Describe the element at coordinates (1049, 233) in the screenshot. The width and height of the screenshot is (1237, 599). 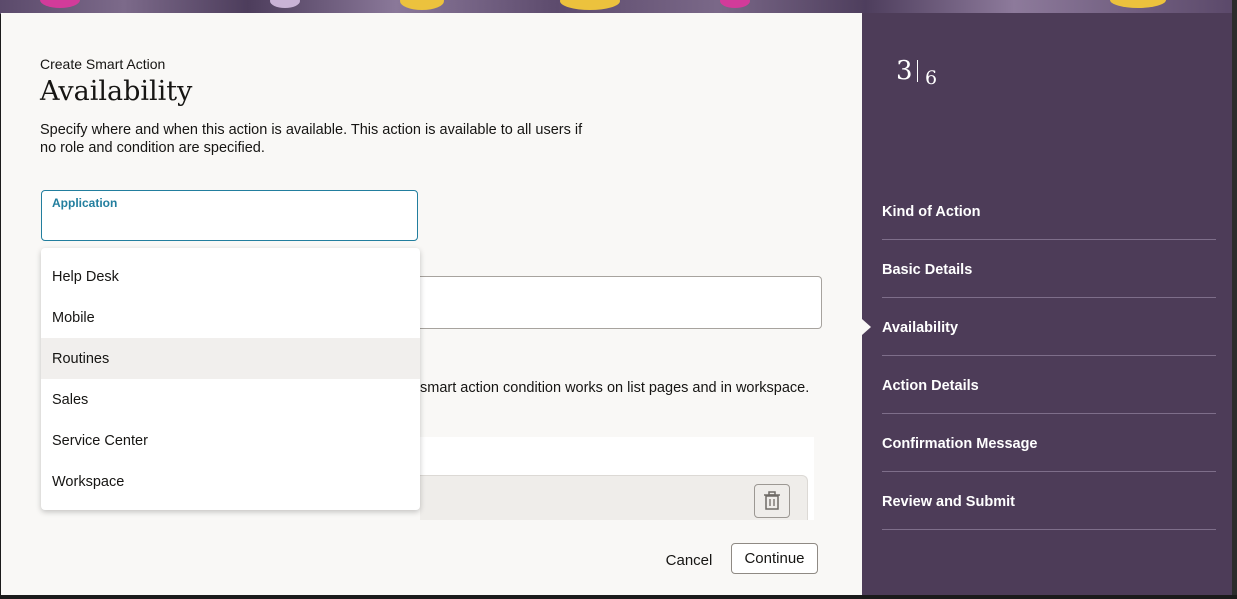
I see `step-kind-of-action: Kind of Action` at that location.